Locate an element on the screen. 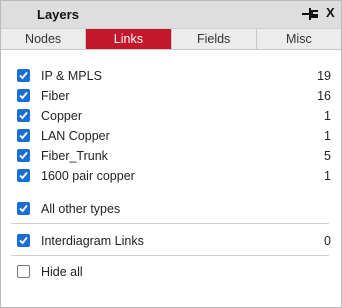  list-item: Fiber_Trunk 5 is located at coordinates (171, 156).